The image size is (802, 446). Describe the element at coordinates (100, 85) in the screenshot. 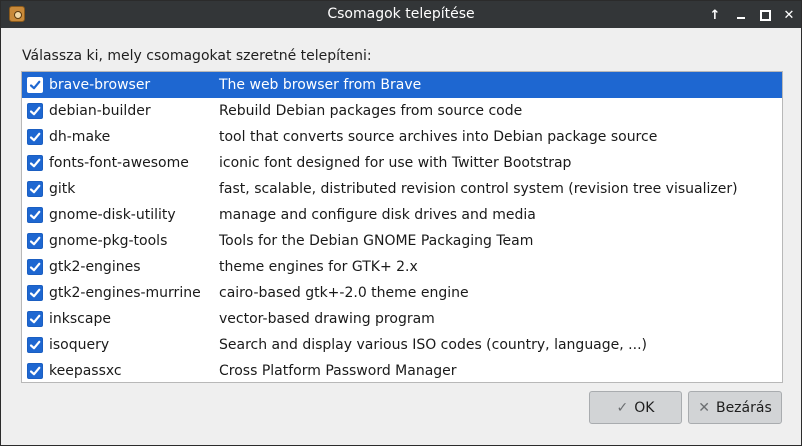

I see `package-name: brave-browser` at that location.